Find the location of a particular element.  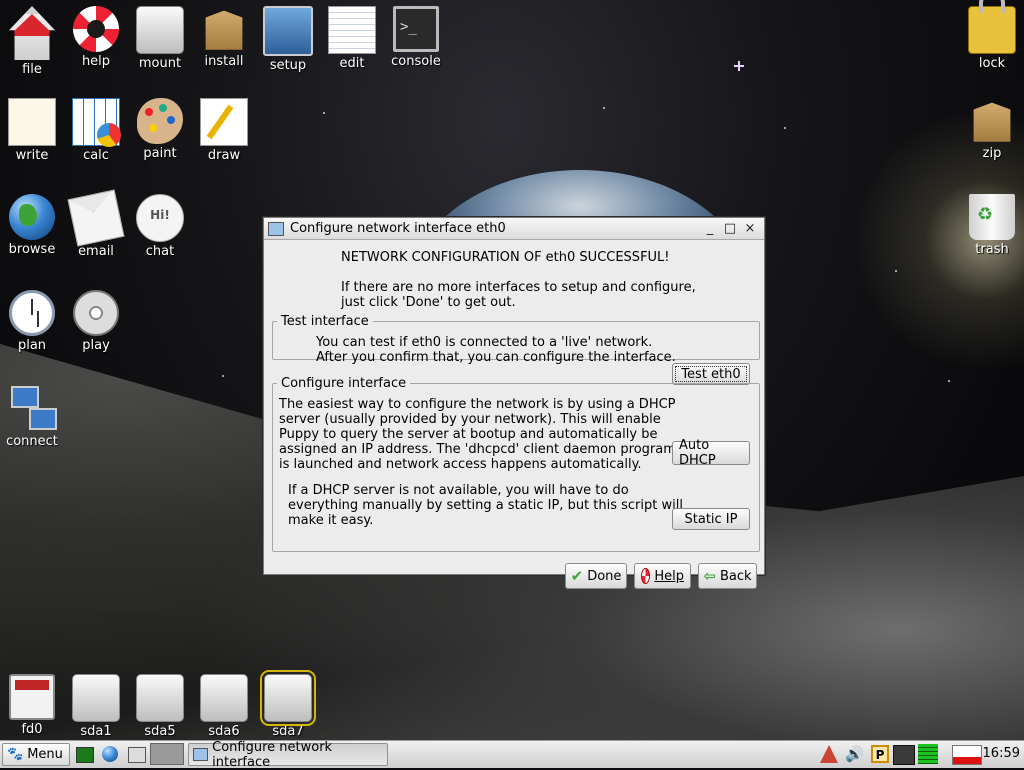

p-icon: P is located at coordinates (880, 754).